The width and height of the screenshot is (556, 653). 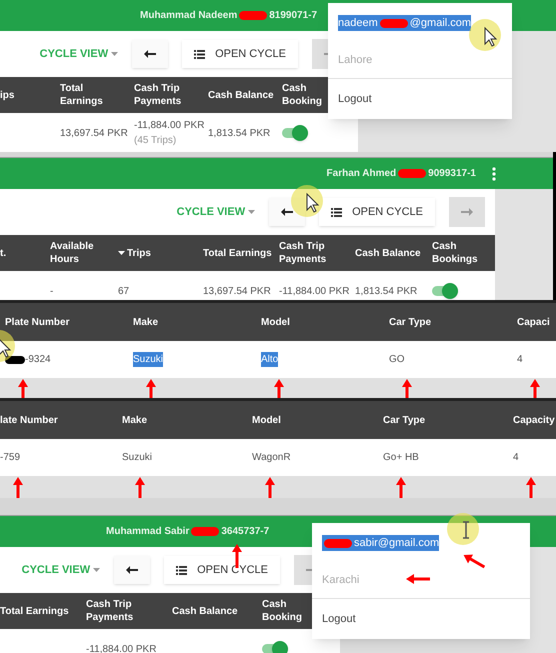 I want to click on table-cell-text: -, so click(x=52, y=291).